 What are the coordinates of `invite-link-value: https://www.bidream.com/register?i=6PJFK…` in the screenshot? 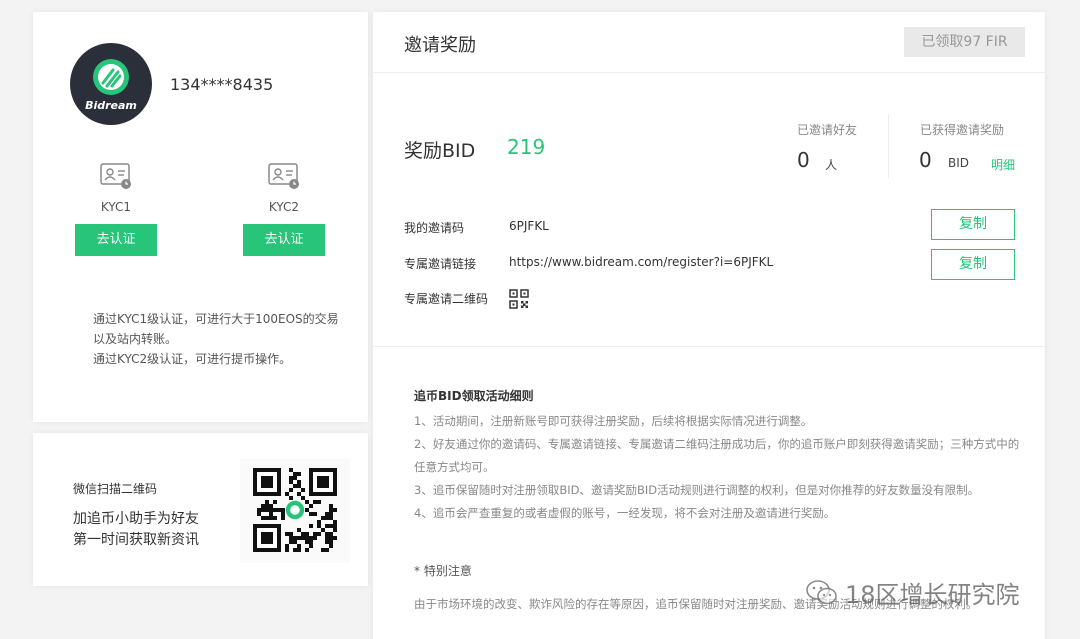 It's located at (641, 262).